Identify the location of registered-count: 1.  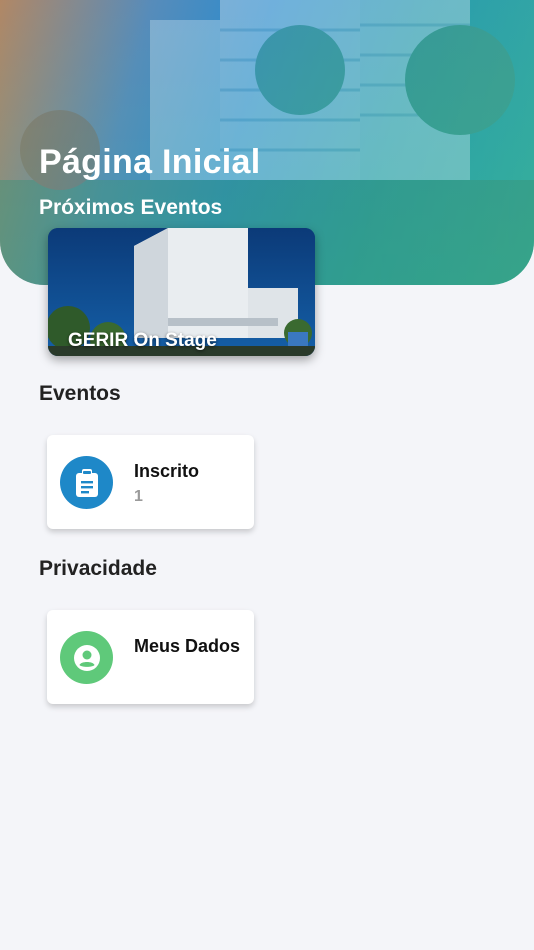
(138, 496).